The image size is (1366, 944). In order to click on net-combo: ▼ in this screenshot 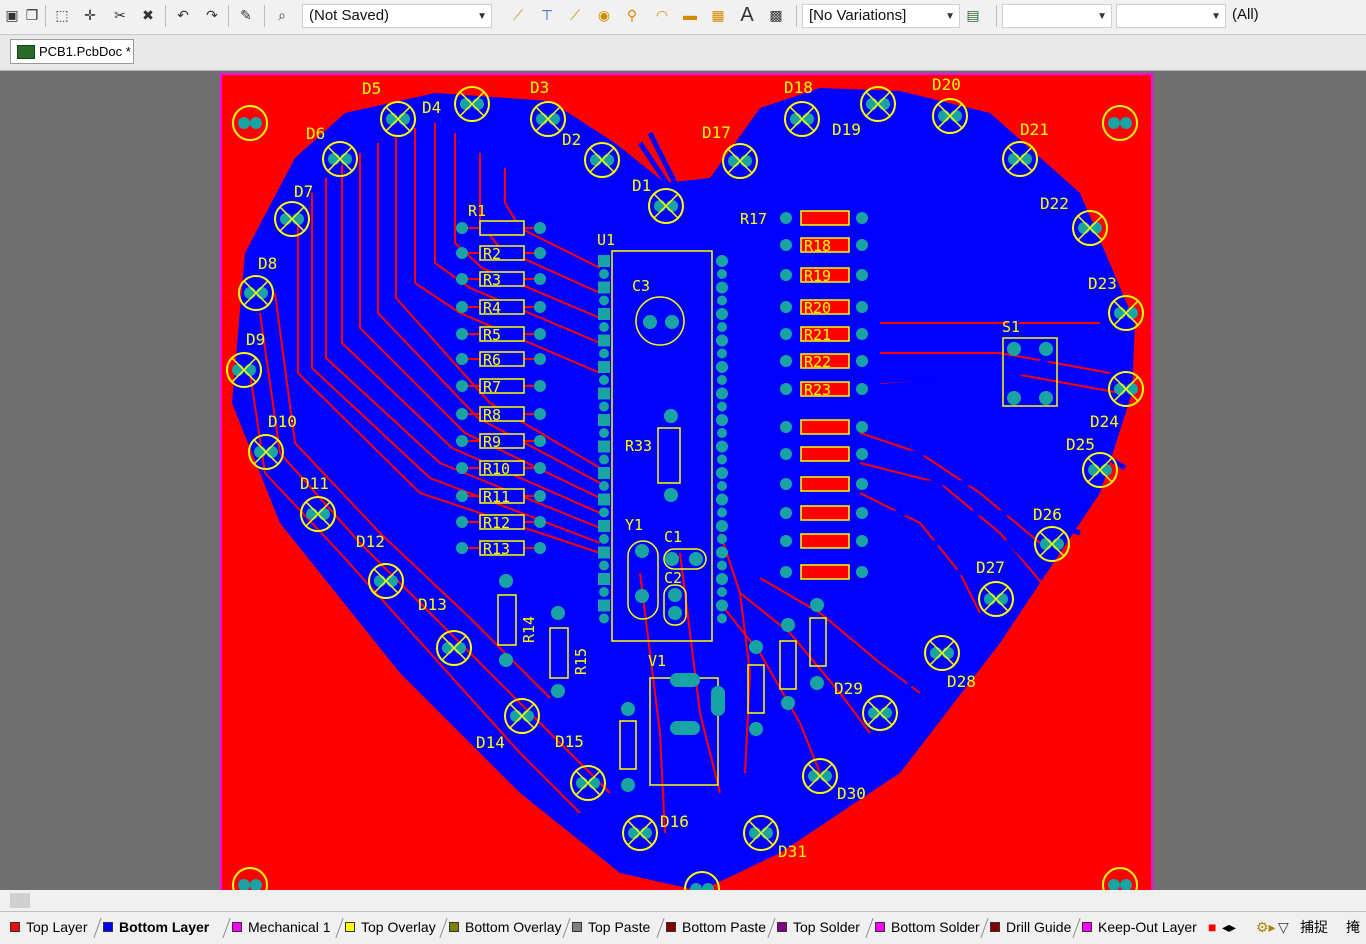, I will do `click(1057, 16)`.